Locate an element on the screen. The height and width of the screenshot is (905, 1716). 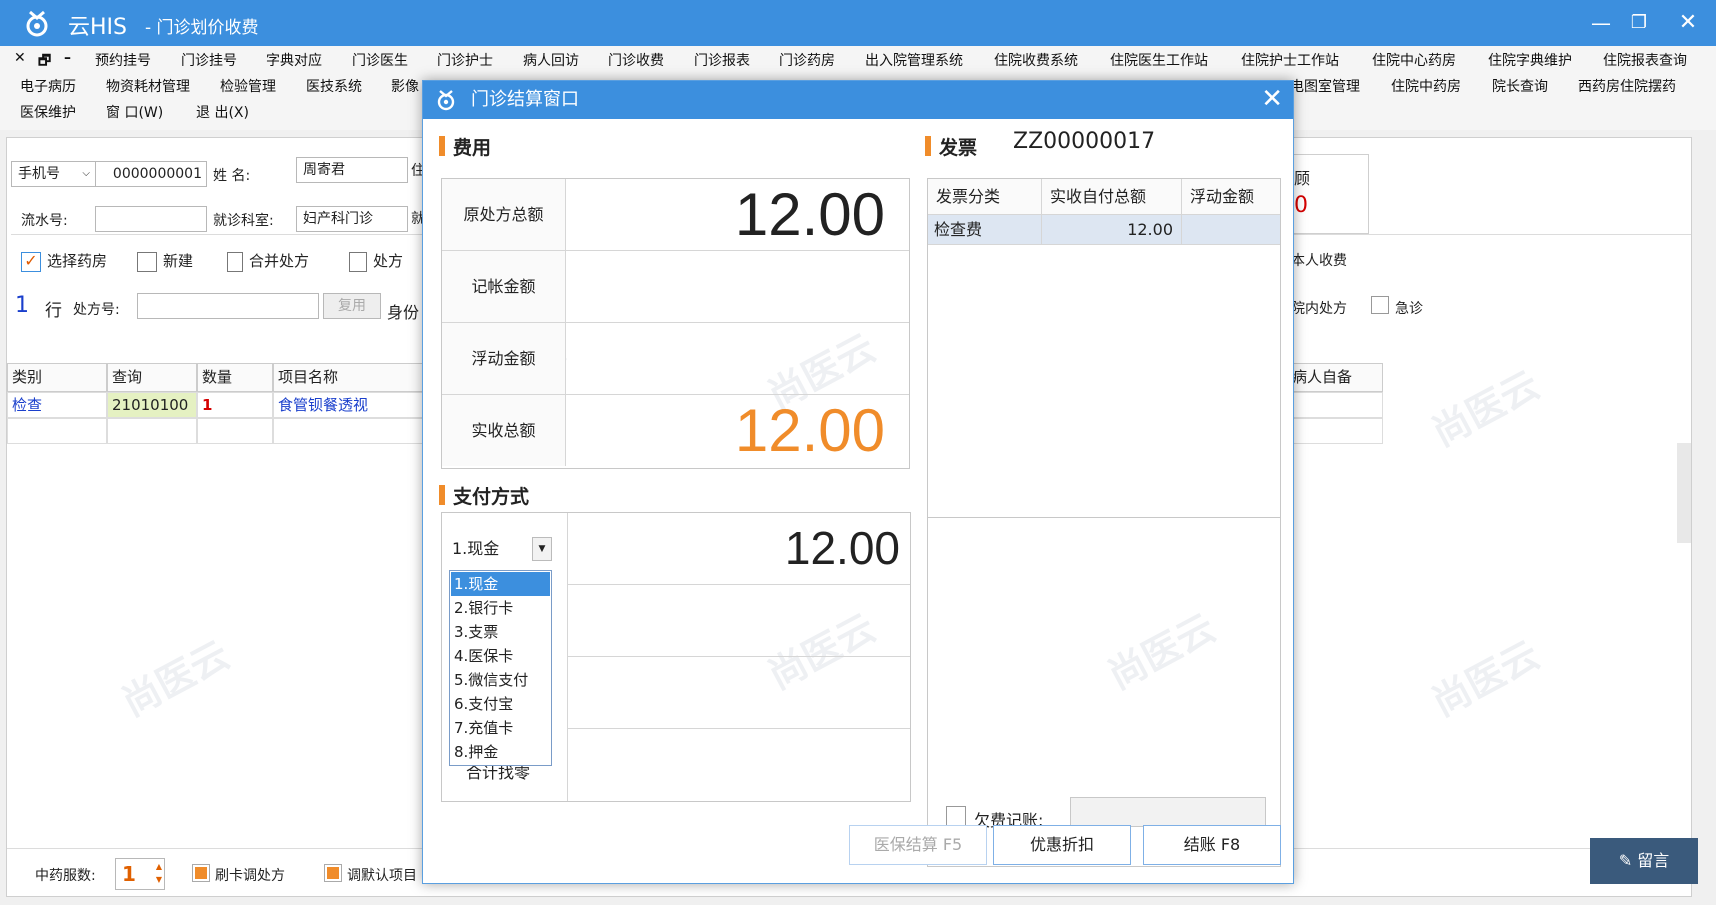
dropdown-option: 5.微信支付 is located at coordinates (500, 680).